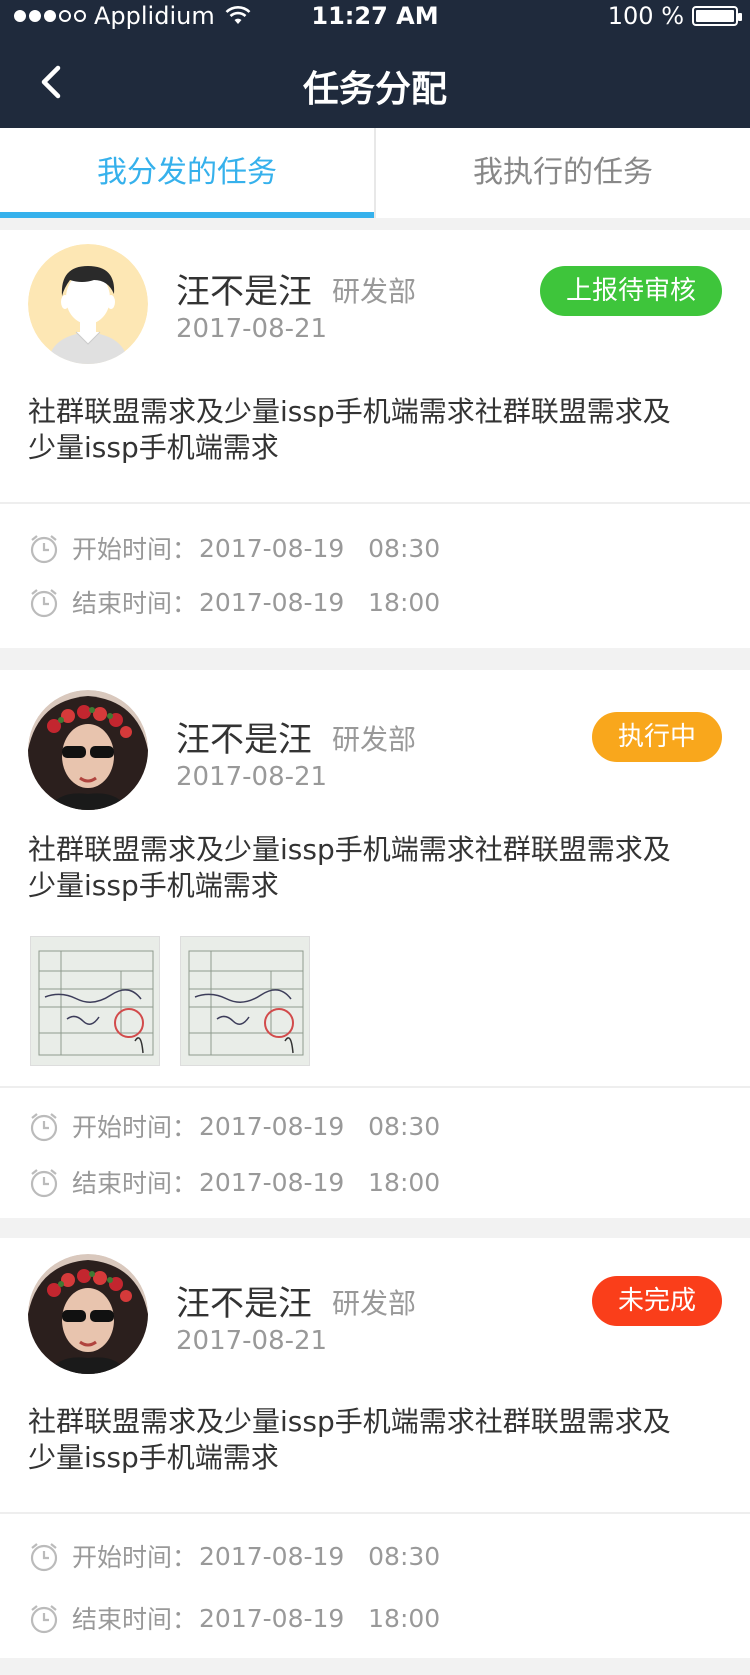 Image resolution: width=750 pixels, height=1675 pixels. What do you see at coordinates (630, 291) in the screenshot?
I see `status-badge: 上报待审核` at bounding box center [630, 291].